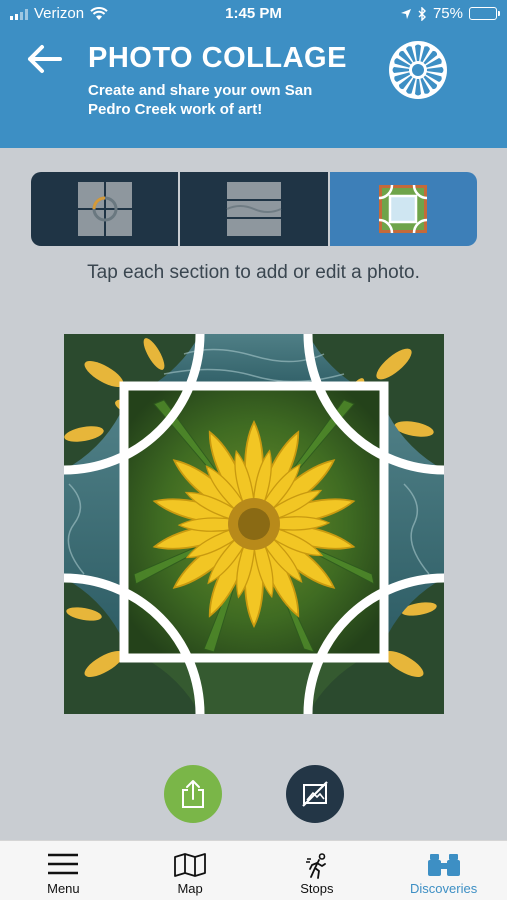 This screenshot has width=507, height=900. I want to click on tab-map: Map, so click(190, 870).